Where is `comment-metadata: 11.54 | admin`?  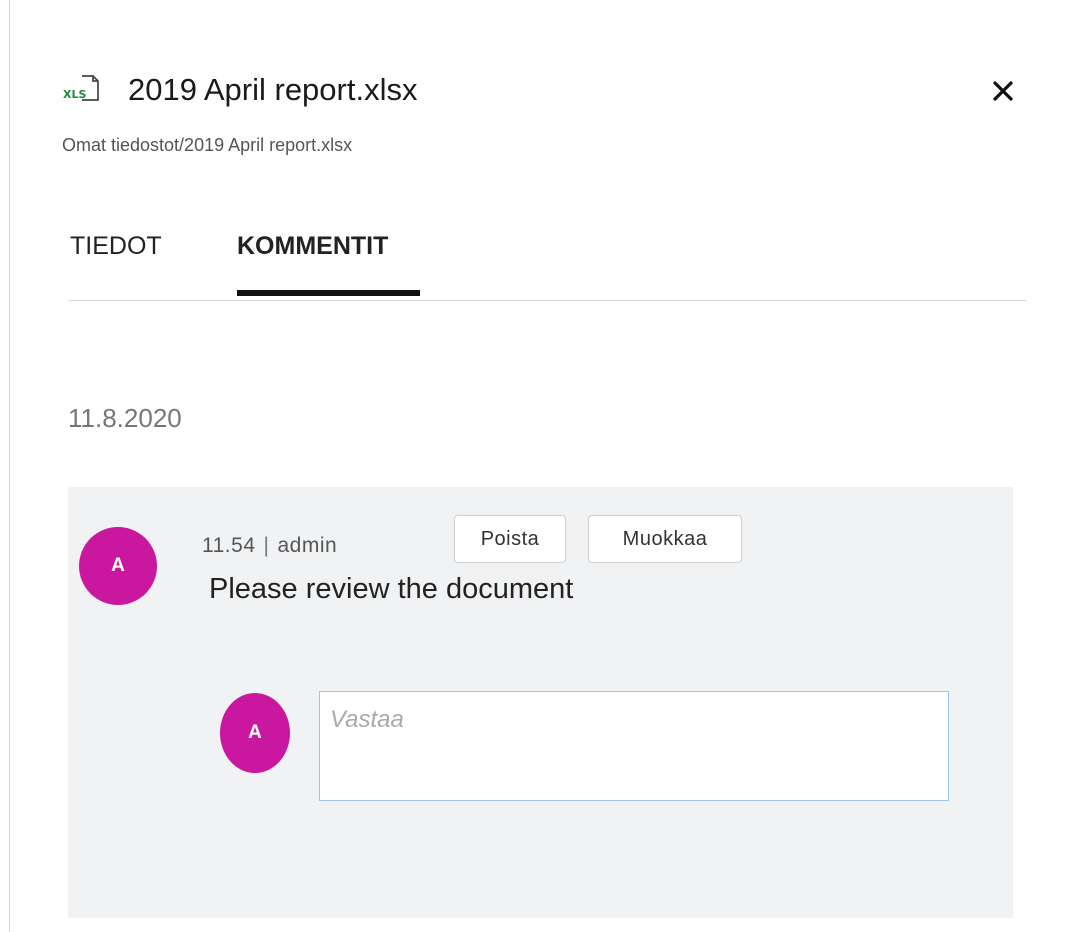 comment-metadata: 11.54 | admin is located at coordinates (269, 546).